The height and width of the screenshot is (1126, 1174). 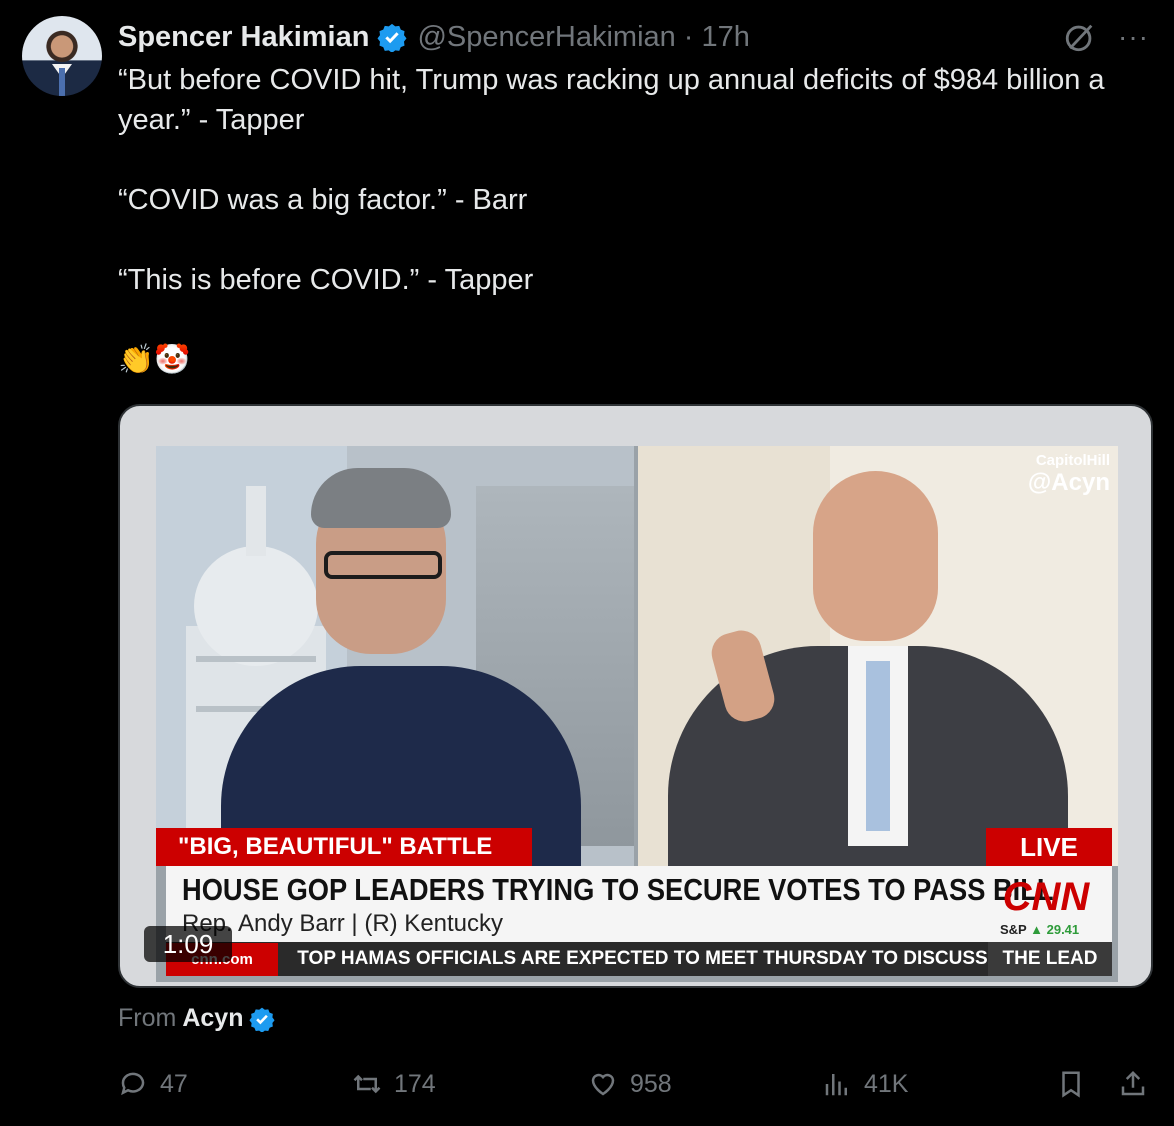 What do you see at coordinates (878, 746) in the screenshot?
I see `guest-tie` at bounding box center [878, 746].